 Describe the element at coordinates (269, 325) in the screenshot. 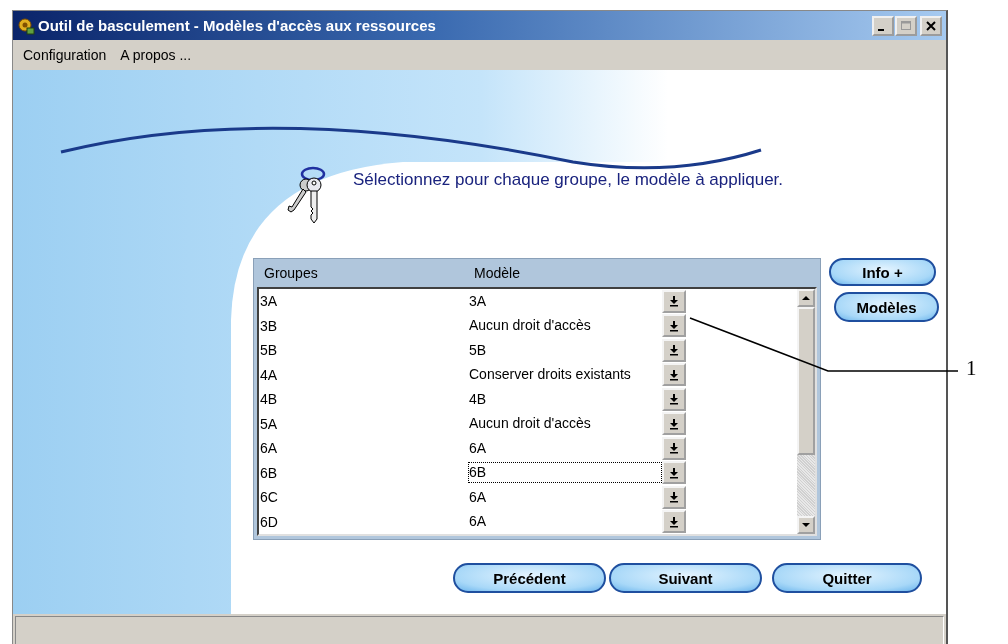

I see `table-cell-text: 3B` at that location.